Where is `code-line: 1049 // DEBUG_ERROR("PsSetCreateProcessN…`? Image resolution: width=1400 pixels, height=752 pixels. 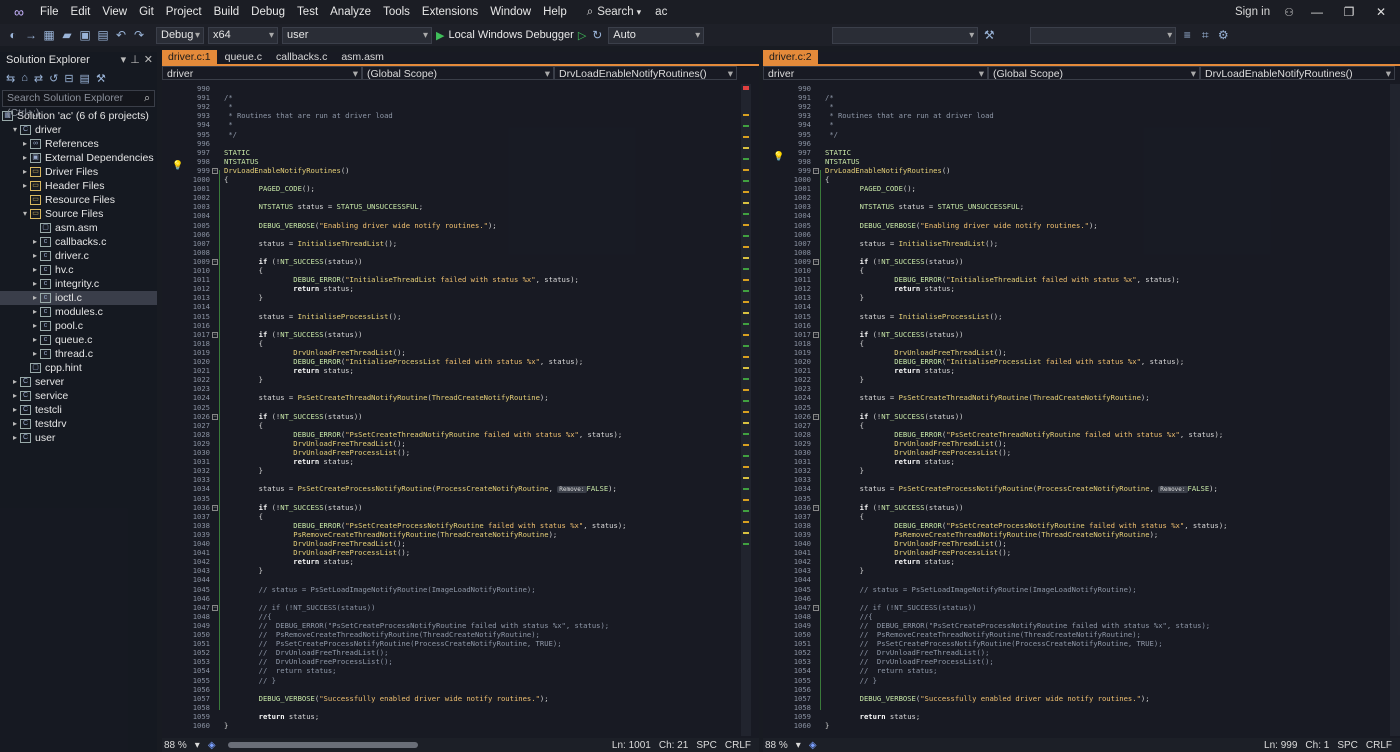
code-line: 1049 // DEBUG_ERROR("PsSetCreateProcessN… is located at coordinates (1081, 625).